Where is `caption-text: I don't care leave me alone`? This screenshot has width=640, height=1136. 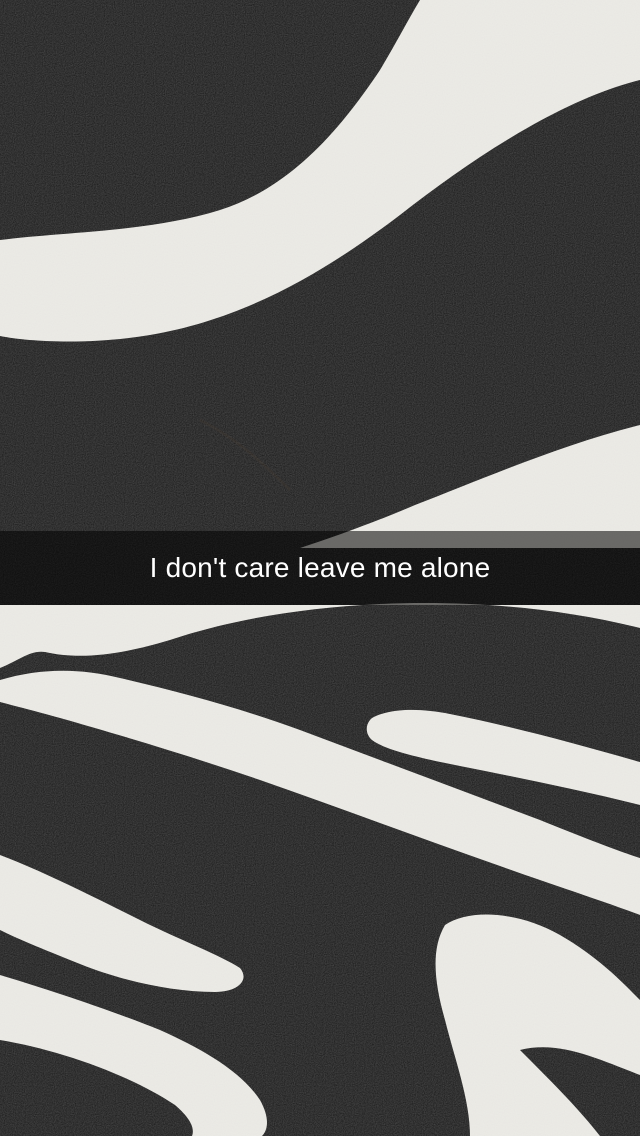 caption-text: I don't care leave me alone is located at coordinates (320, 567).